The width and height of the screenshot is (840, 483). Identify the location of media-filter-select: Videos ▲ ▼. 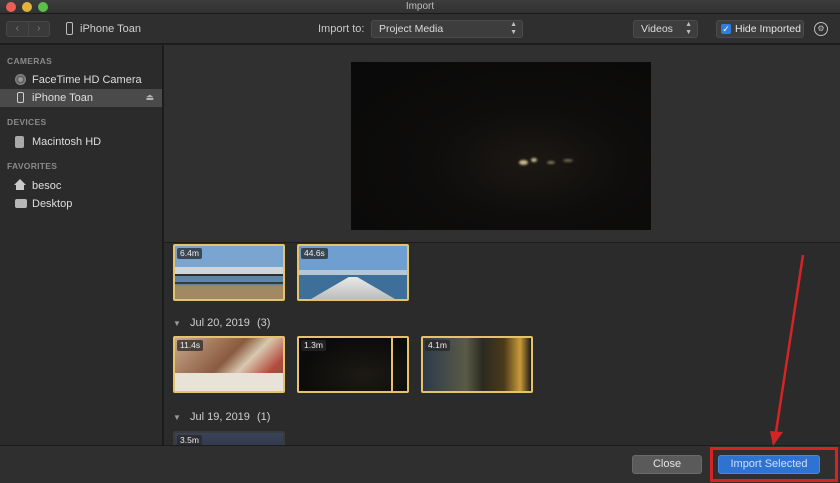
(665, 29).